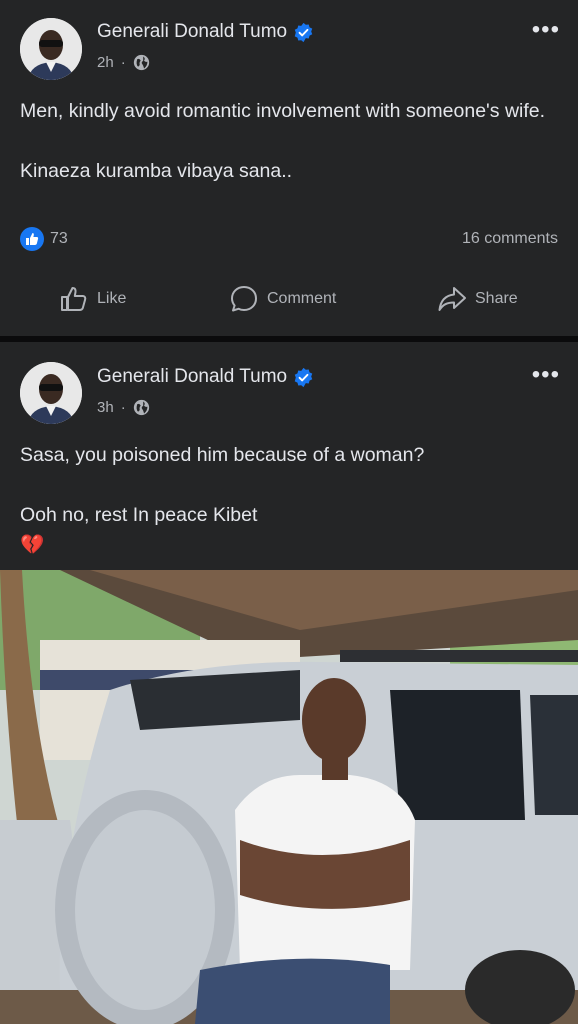  I want to click on post-time: 2h, so click(105, 62).